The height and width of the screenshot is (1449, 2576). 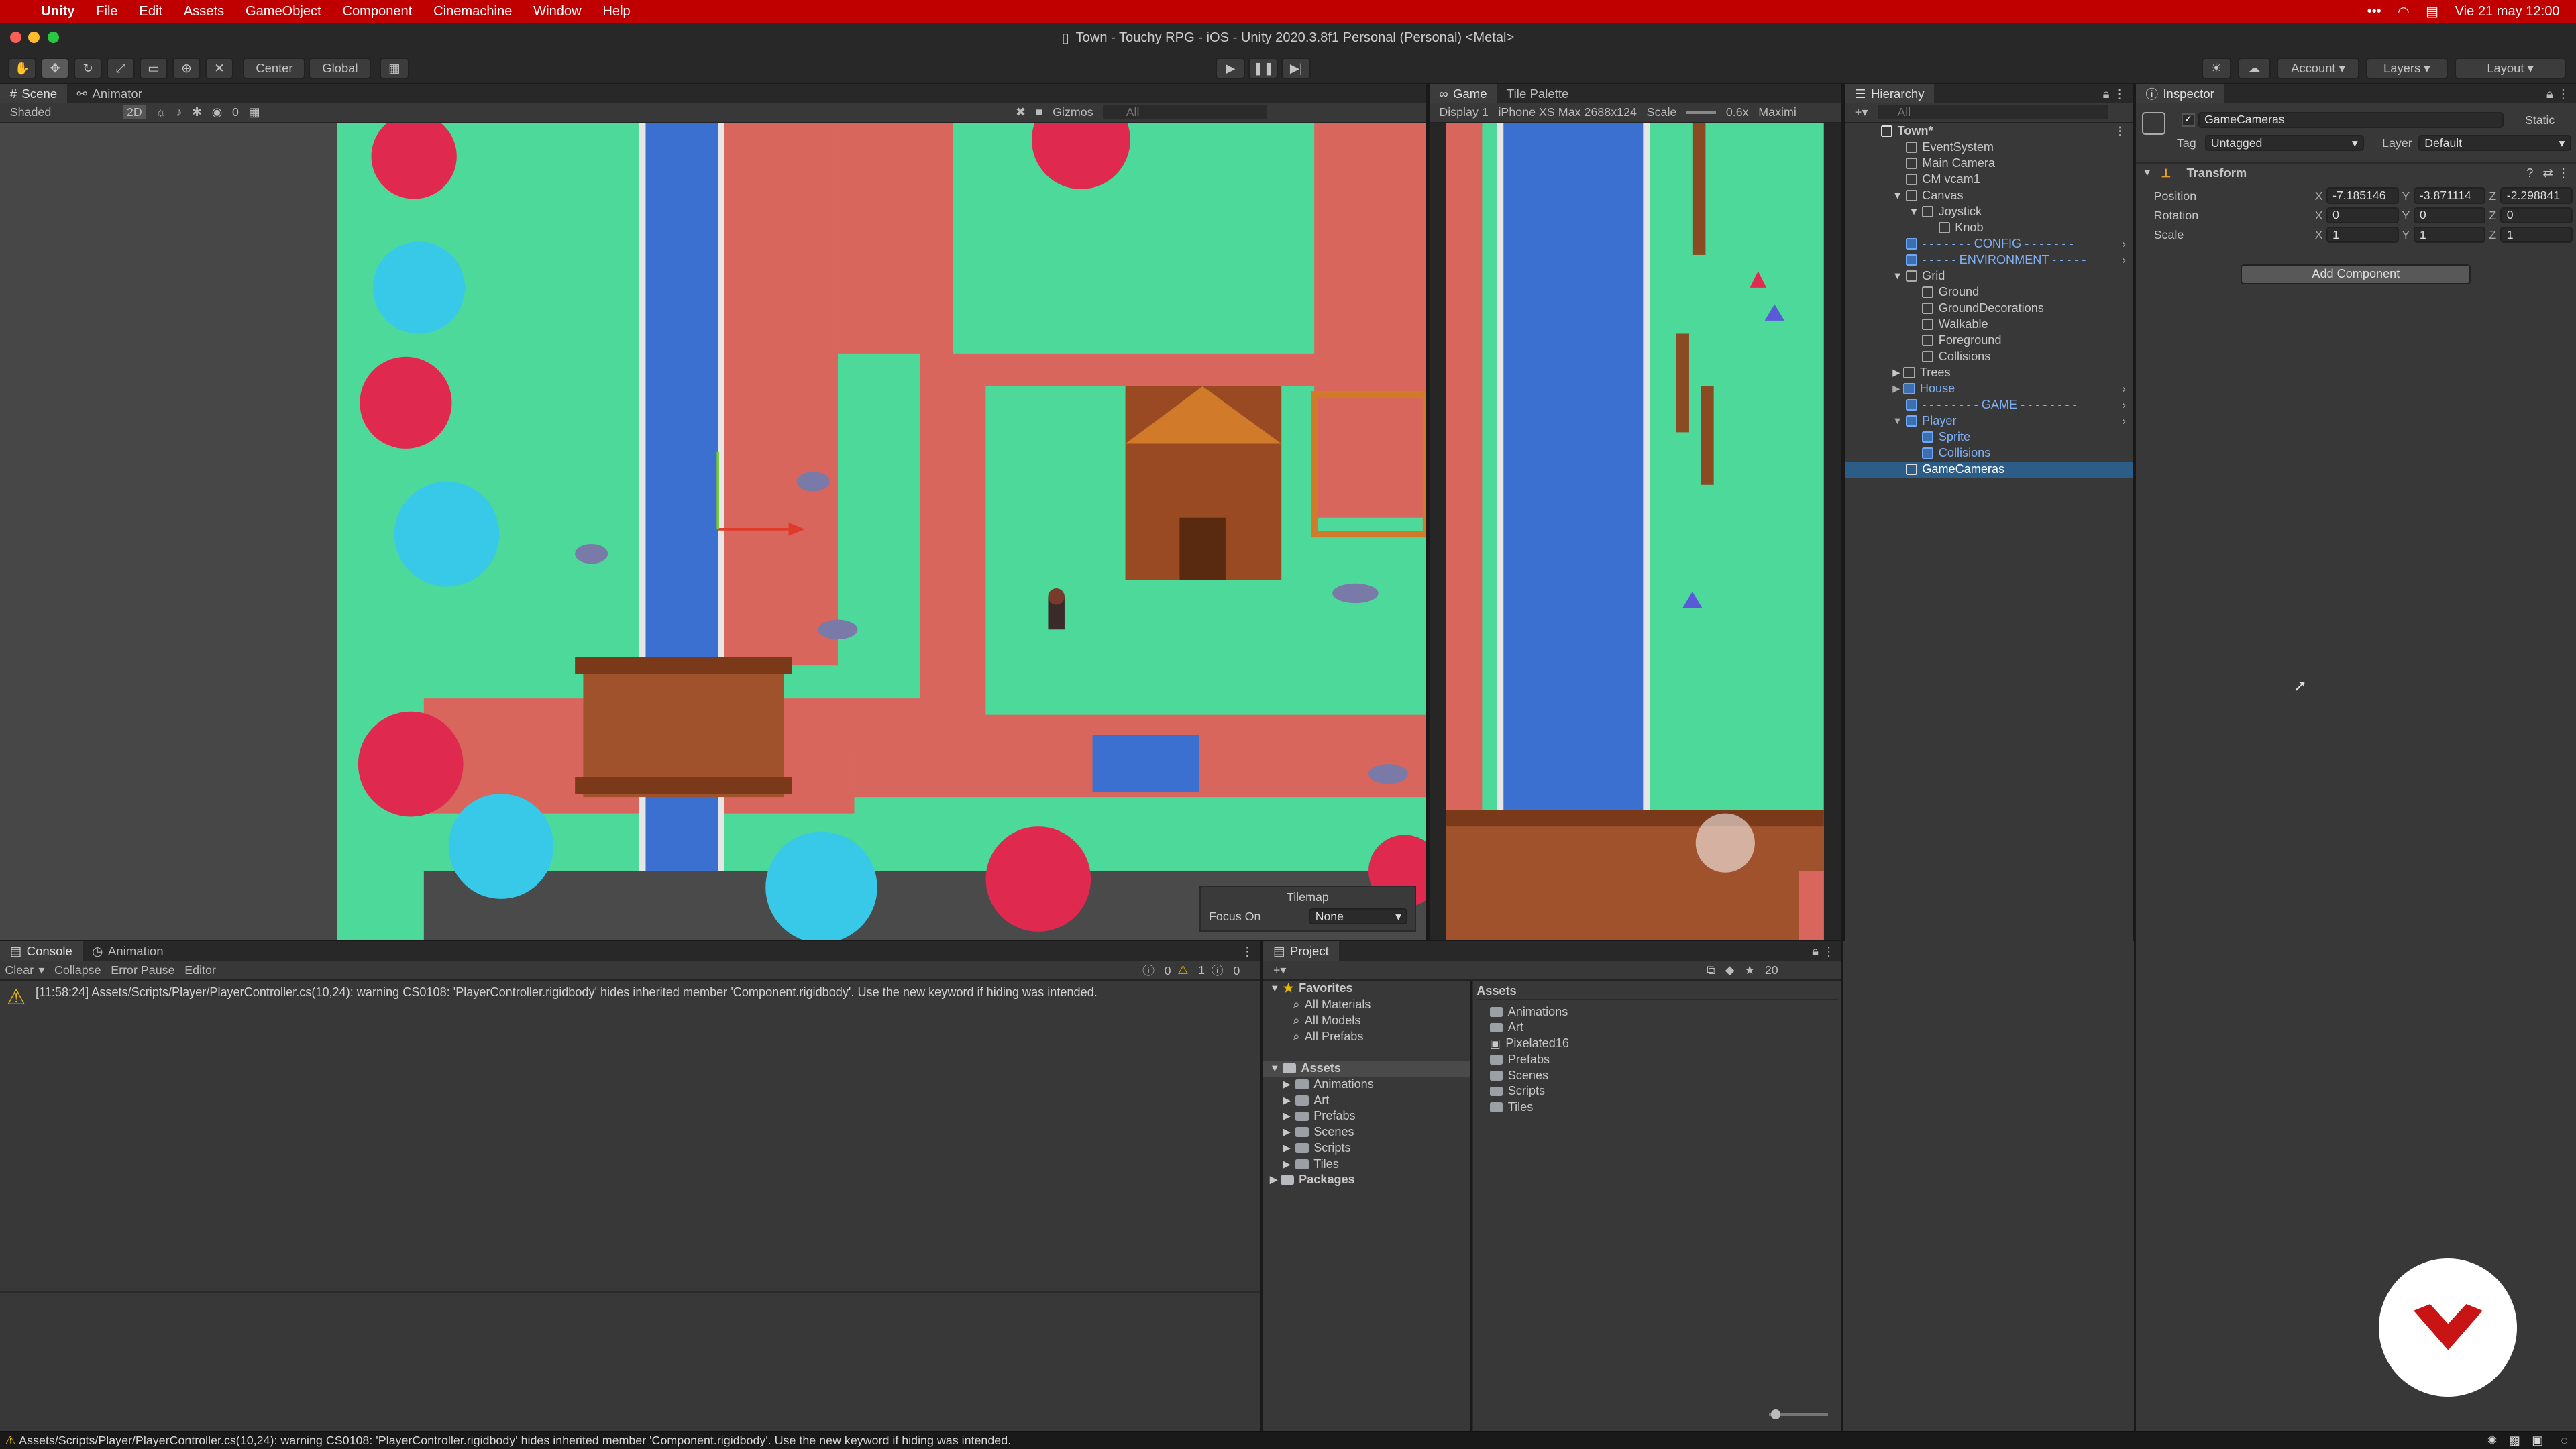 I want to click on hierarchy-item: Ground, so click(x=1989, y=292).